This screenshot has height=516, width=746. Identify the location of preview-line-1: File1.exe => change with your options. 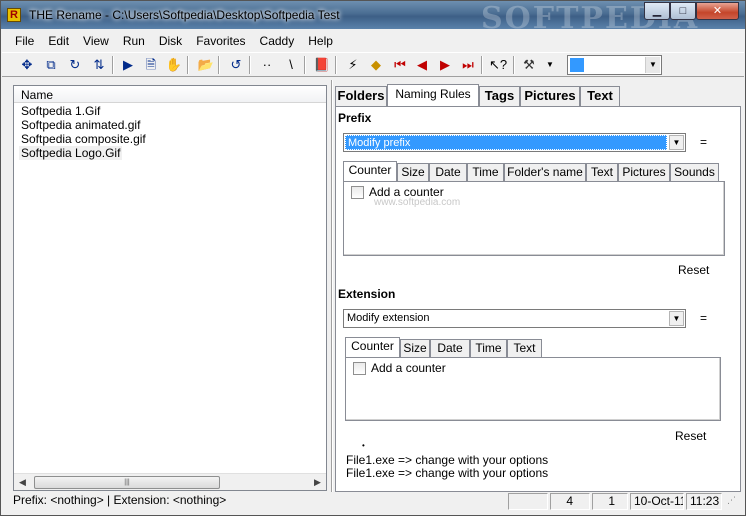
(447, 460).